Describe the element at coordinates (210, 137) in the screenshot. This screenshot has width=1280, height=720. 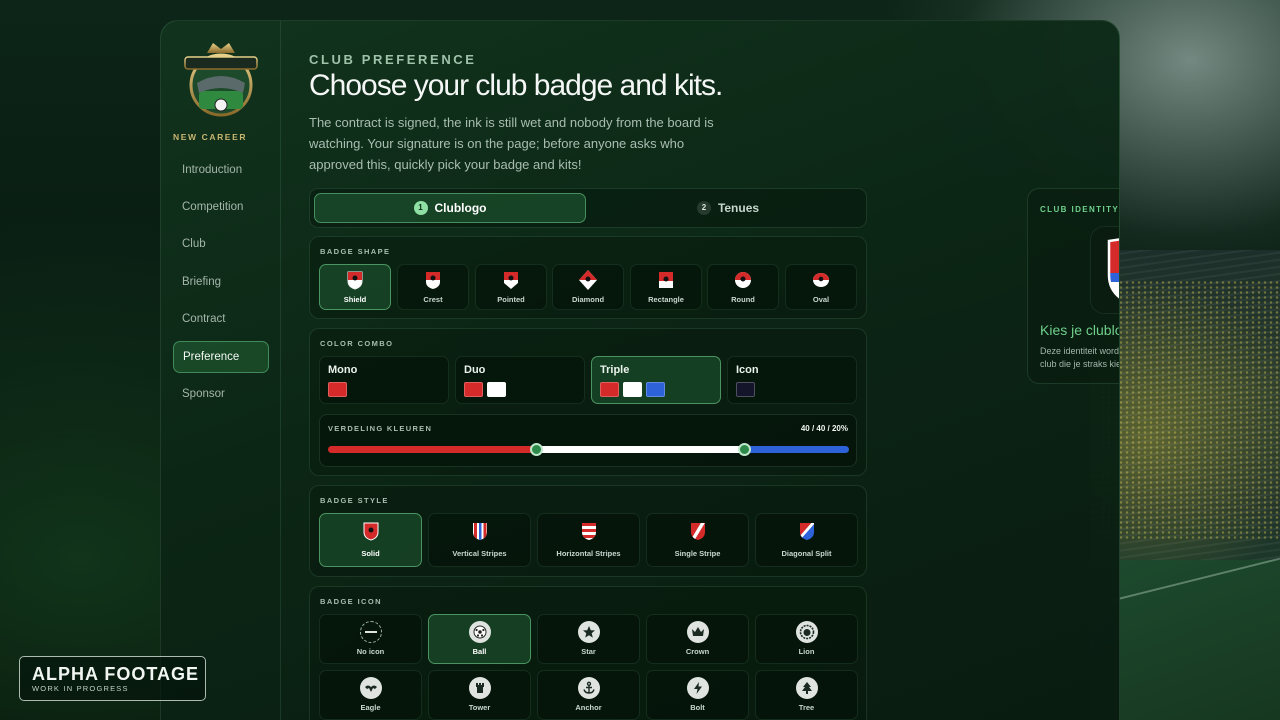
I see `new-career-label: NEW CAREER` at that location.